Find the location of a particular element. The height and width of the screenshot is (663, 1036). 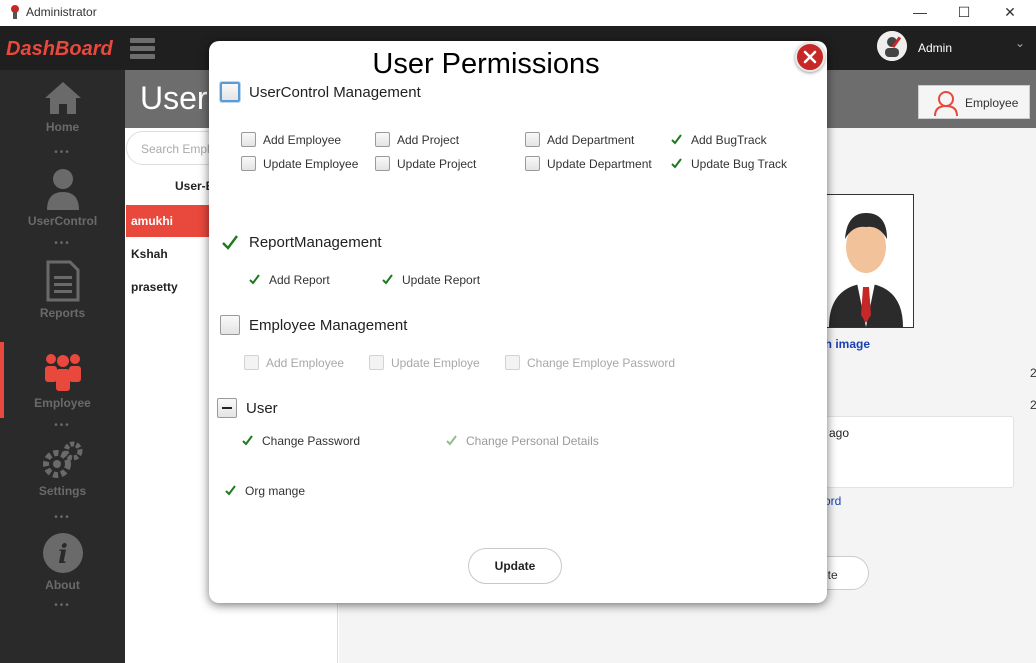

gear-icon is located at coordinates (62, 459).